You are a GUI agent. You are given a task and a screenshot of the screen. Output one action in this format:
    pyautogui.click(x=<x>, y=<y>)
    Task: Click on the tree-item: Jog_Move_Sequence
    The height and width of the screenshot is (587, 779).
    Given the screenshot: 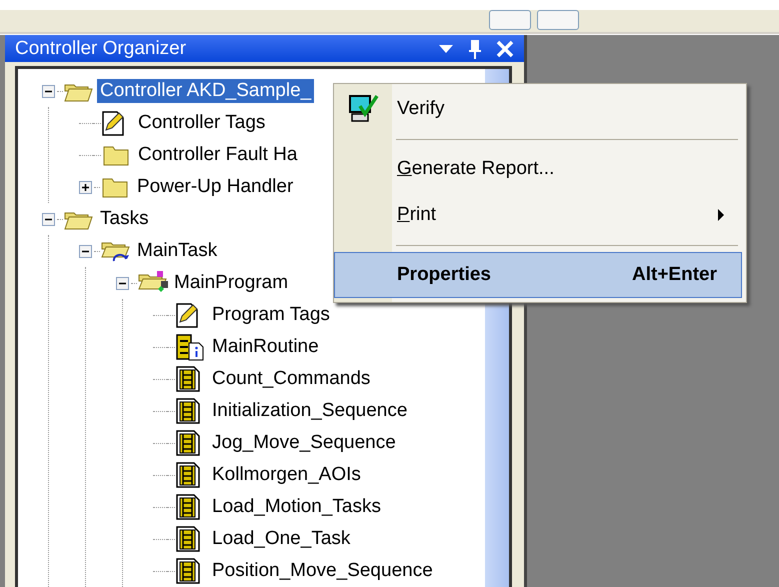 What is the action you would take?
    pyautogui.click(x=304, y=443)
    